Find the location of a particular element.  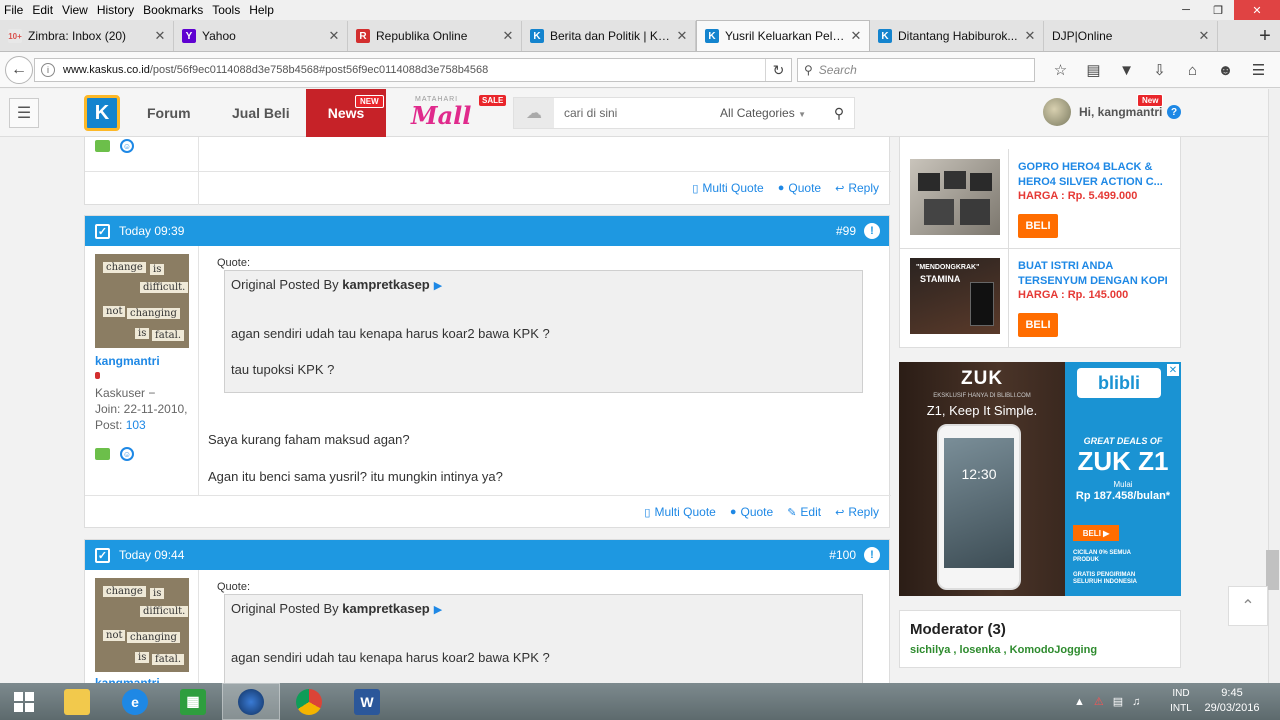

product-title: BUAT ISTRI ANDA TERSENYUM DENGAN KOPI is located at coordinates (1097, 274).